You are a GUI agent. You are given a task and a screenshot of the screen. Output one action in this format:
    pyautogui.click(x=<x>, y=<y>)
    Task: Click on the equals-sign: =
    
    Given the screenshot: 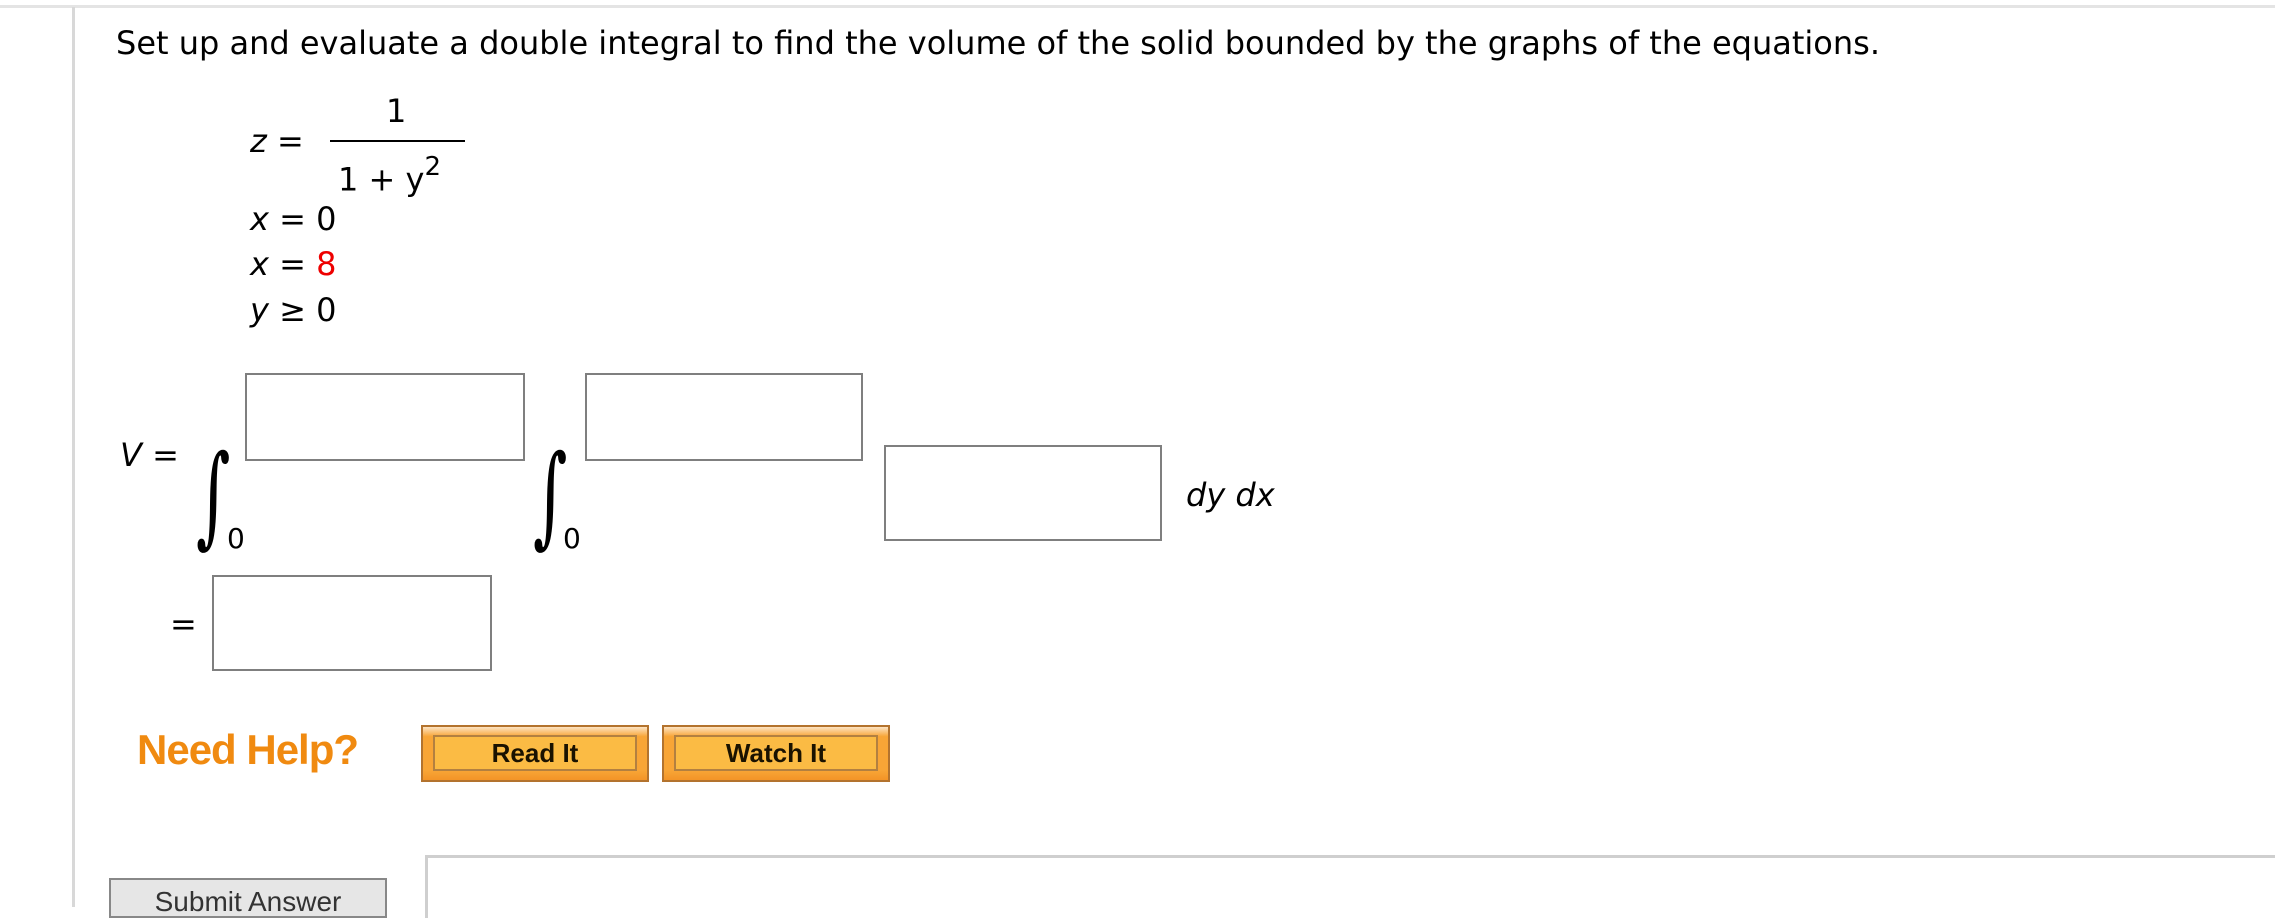 What is the action you would take?
    pyautogui.click(x=183, y=624)
    